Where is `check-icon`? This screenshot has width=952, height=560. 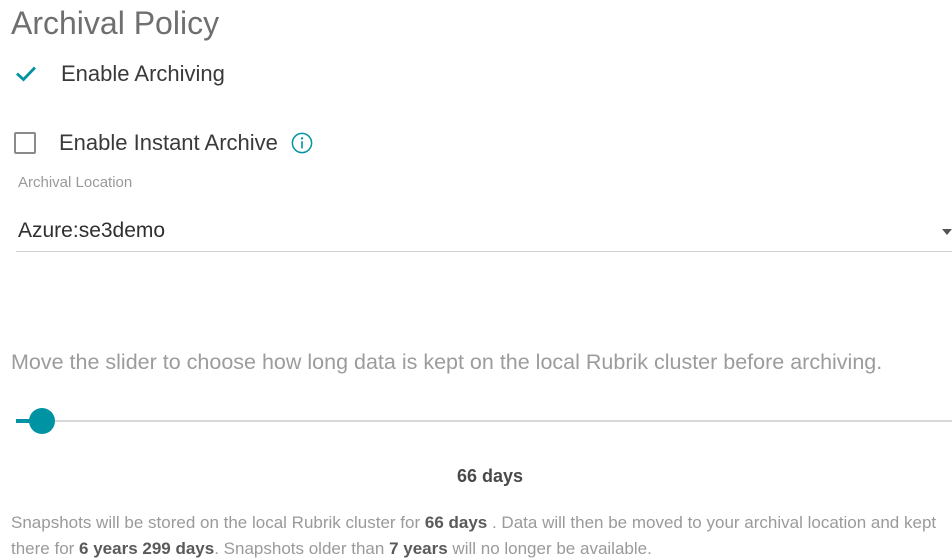
check-icon is located at coordinates (26, 74).